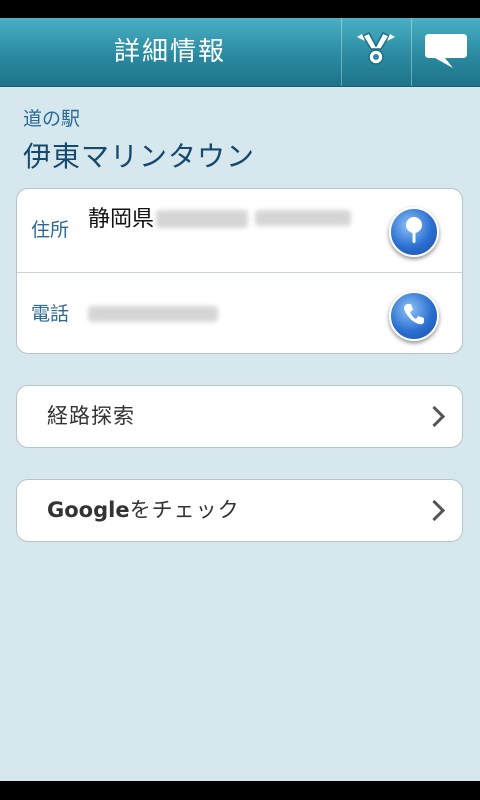 Image resolution: width=480 pixels, height=800 pixels. Describe the element at coordinates (169, 52) in the screenshot. I see `page-title: 詳細情報` at that location.